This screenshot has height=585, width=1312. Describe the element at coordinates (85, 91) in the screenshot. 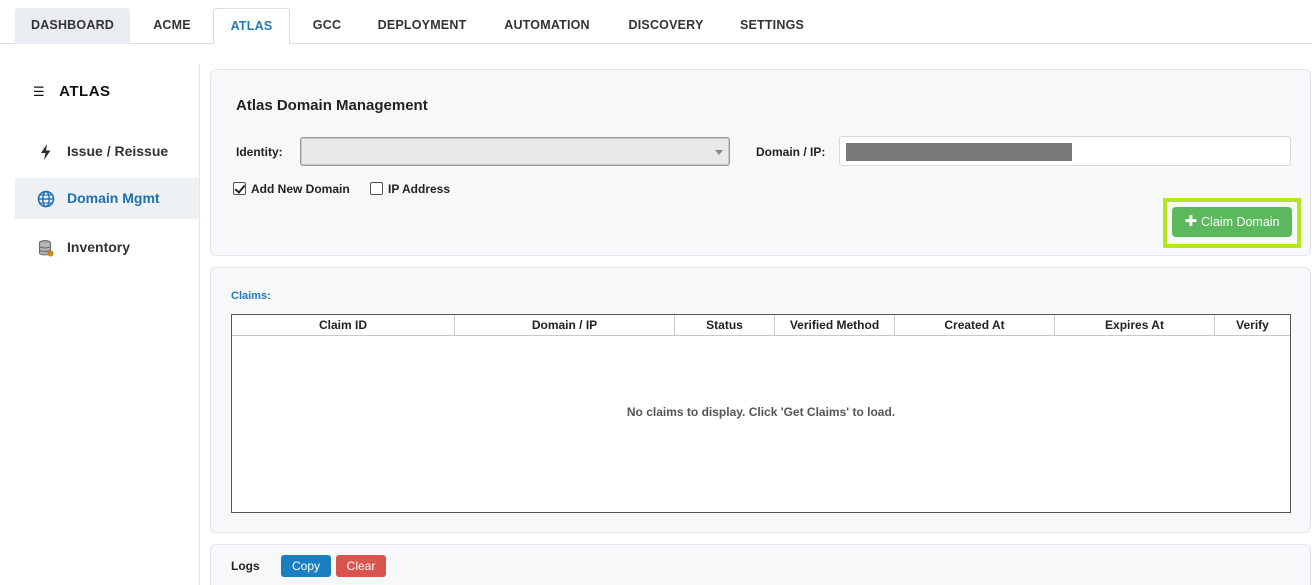

I see `sidebar-title: ATLAS` at that location.